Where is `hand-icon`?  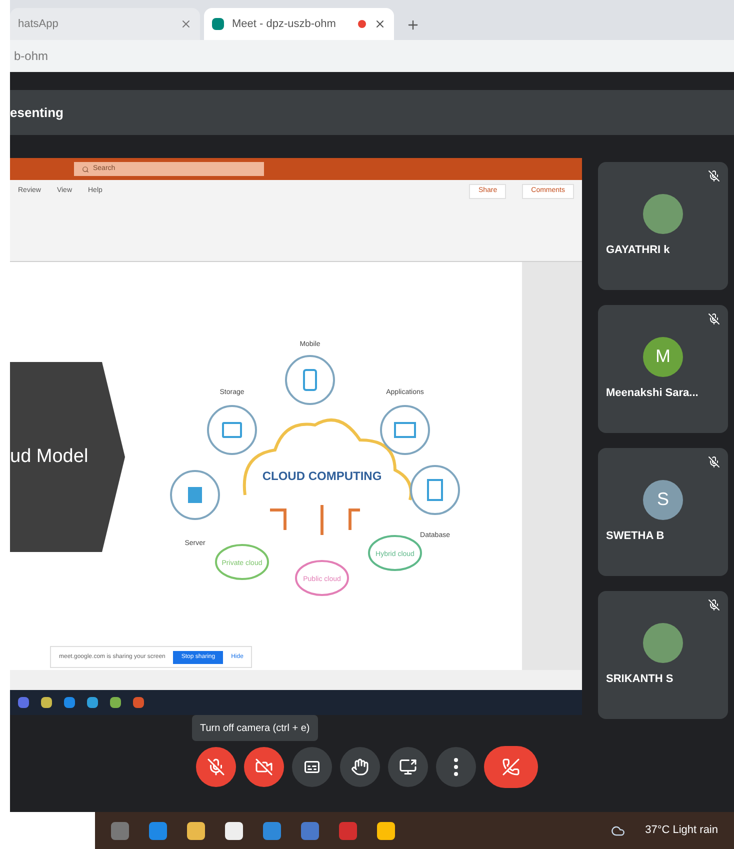 hand-icon is located at coordinates (360, 767).